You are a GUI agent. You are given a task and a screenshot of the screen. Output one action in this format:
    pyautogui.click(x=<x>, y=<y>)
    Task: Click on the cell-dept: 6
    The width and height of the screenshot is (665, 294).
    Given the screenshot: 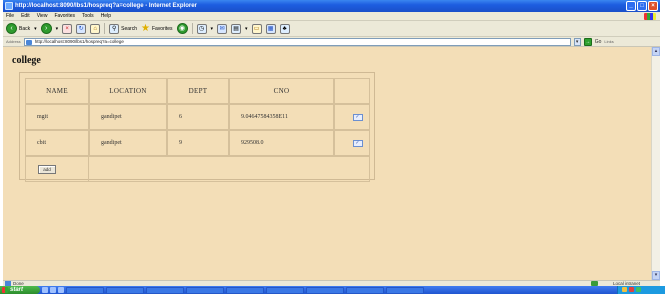 What is the action you would take?
    pyautogui.click(x=198, y=117)
    